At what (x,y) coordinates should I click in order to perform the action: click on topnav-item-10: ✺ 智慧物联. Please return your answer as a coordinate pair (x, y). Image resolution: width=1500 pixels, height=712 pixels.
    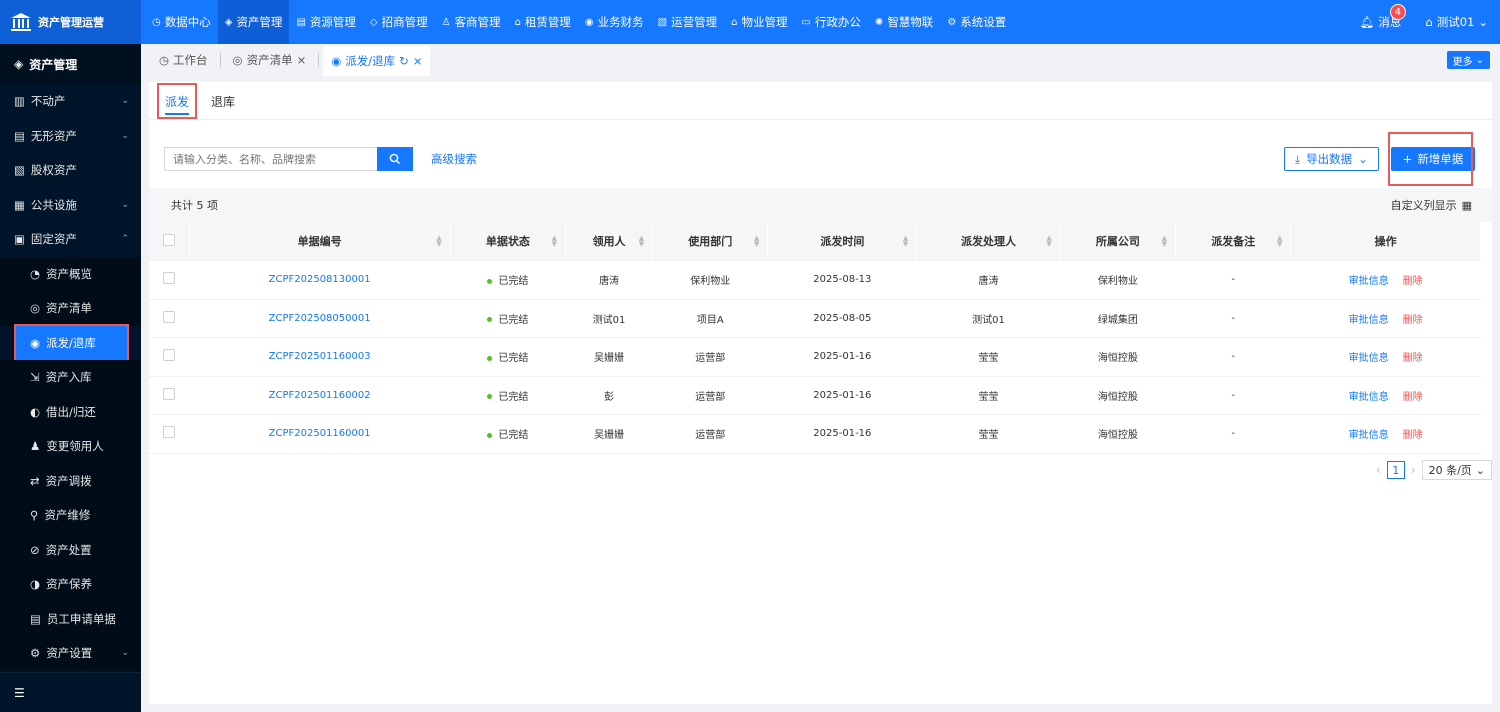
    Looking at the image, I should click on (904, 22).